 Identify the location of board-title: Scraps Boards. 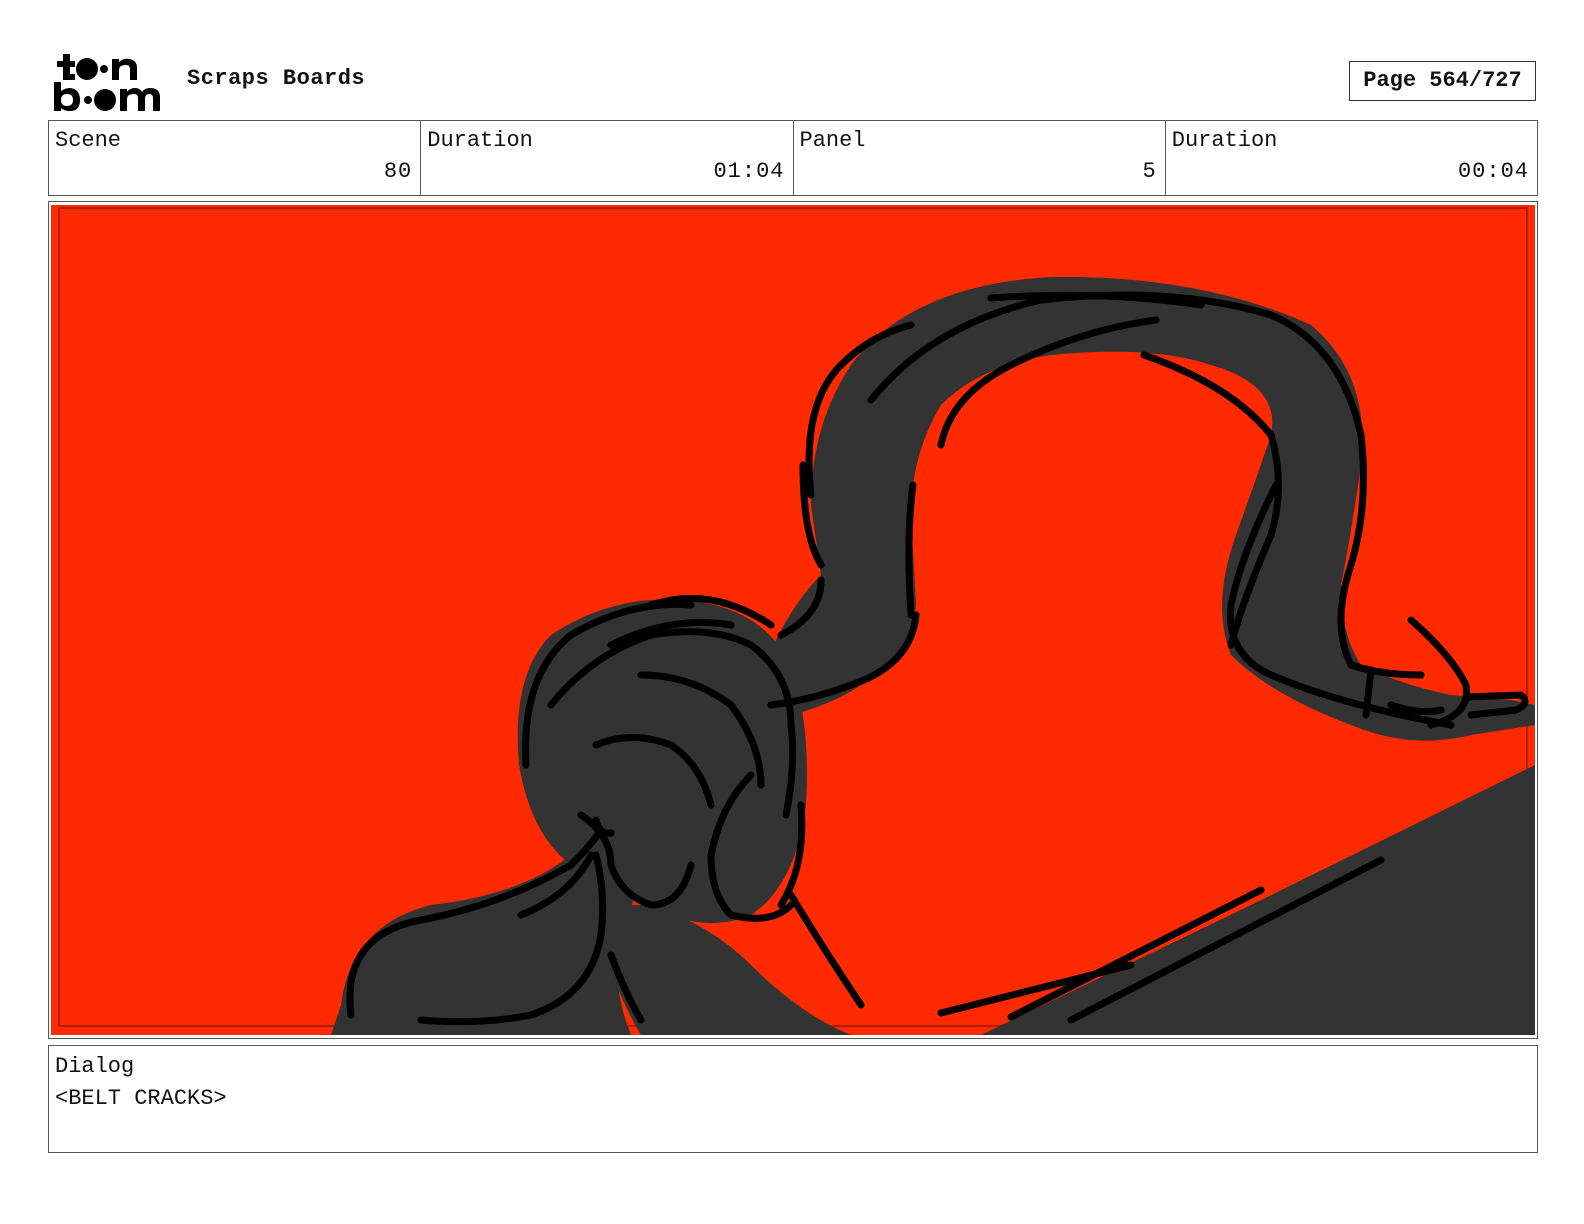
(276, 78).